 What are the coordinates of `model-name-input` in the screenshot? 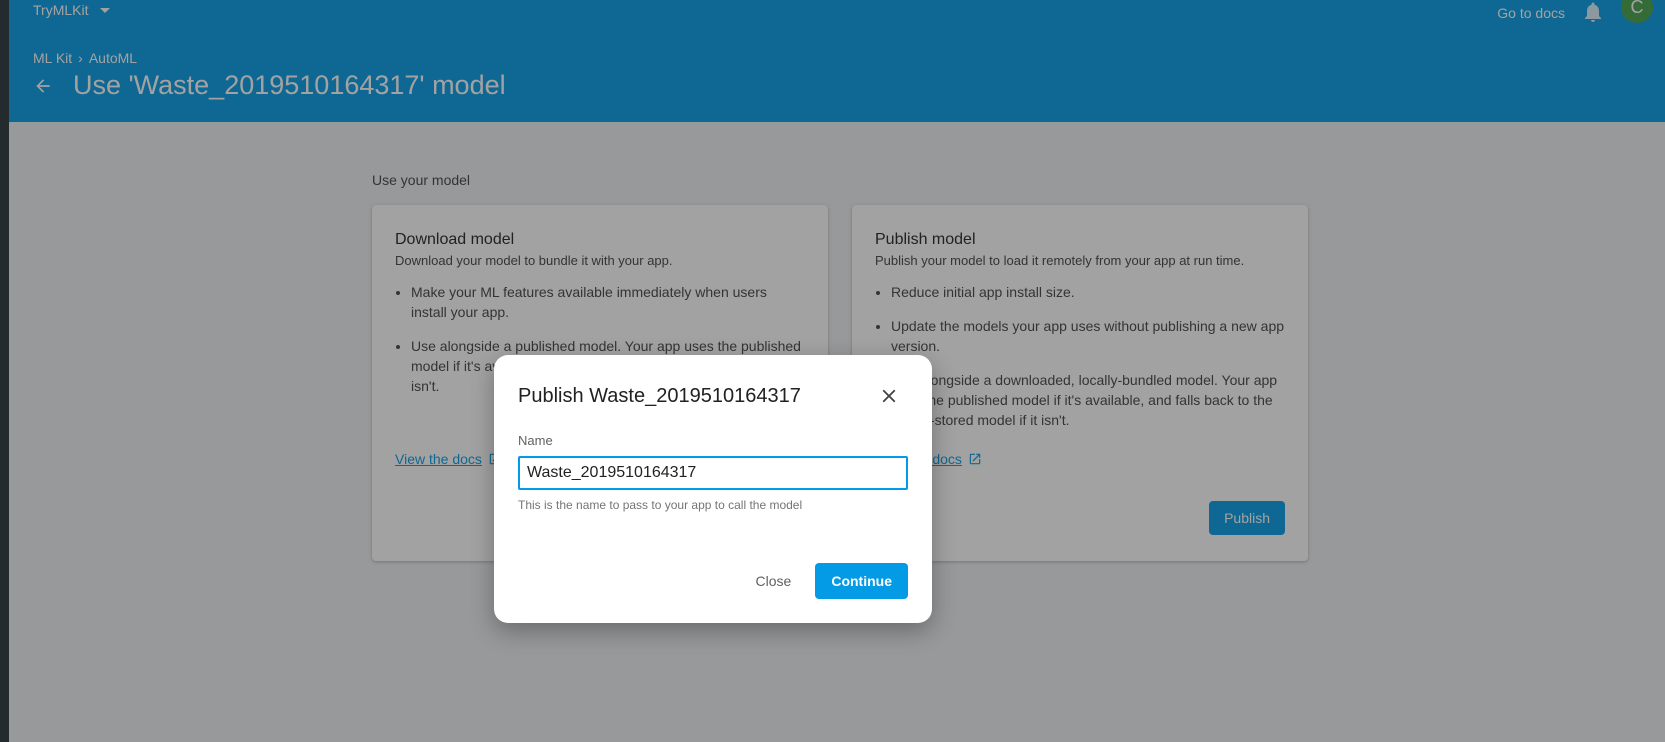 It's located at (713, 473).